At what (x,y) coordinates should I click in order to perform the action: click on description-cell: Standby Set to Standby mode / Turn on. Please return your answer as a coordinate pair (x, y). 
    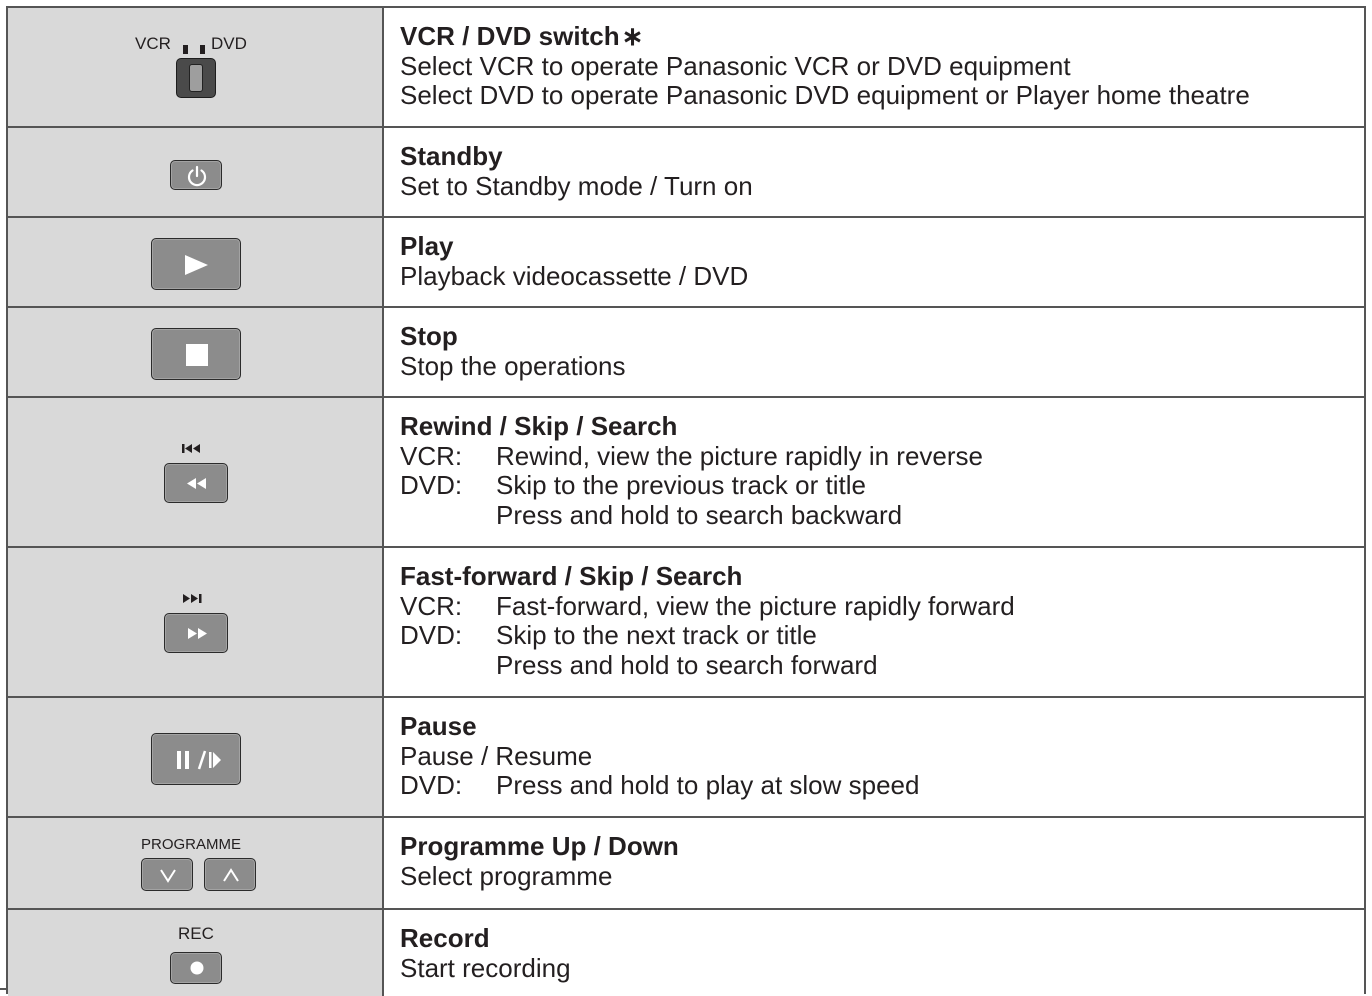
    Looking at the image, I should click on (874, 172).